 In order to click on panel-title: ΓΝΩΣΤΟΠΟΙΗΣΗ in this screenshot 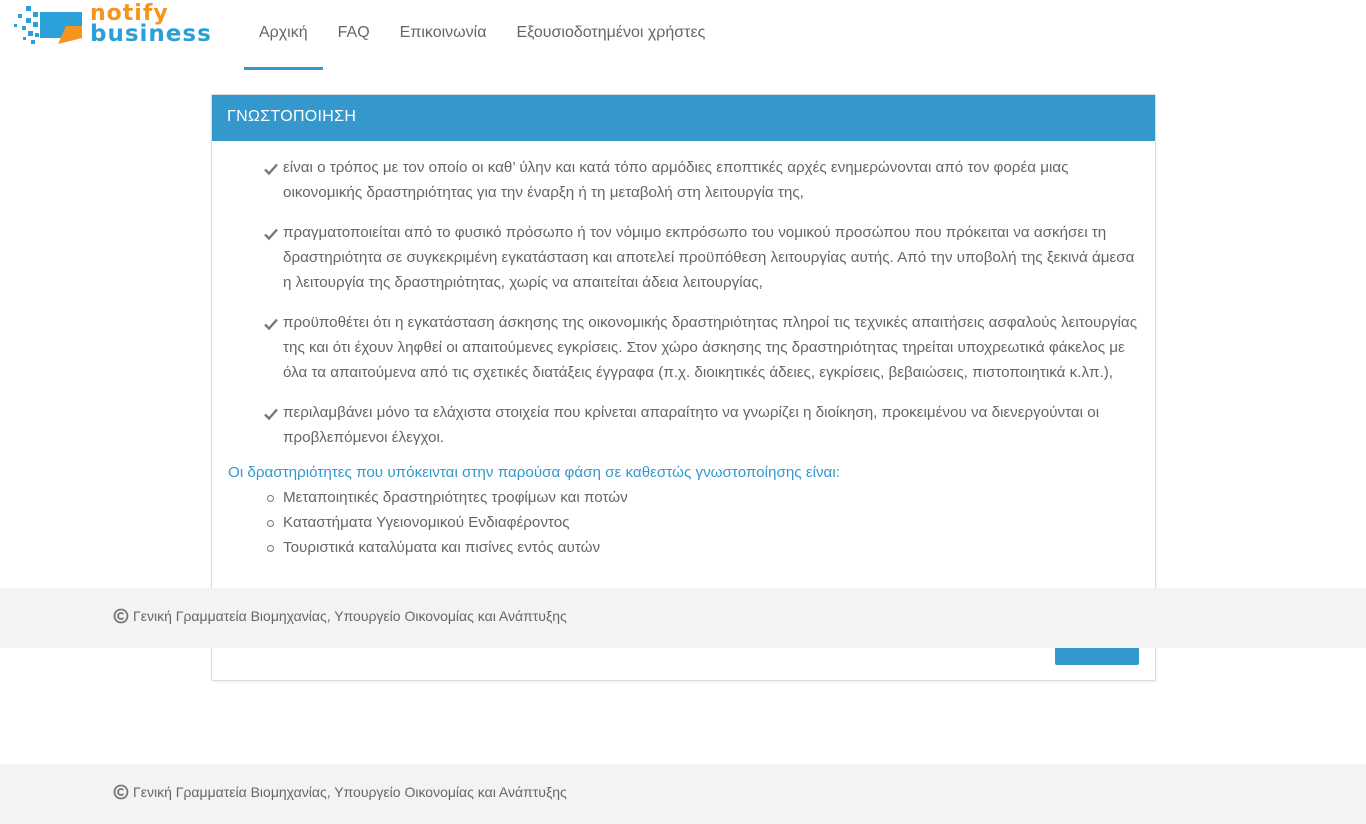, I will do `click(683, 118)`.